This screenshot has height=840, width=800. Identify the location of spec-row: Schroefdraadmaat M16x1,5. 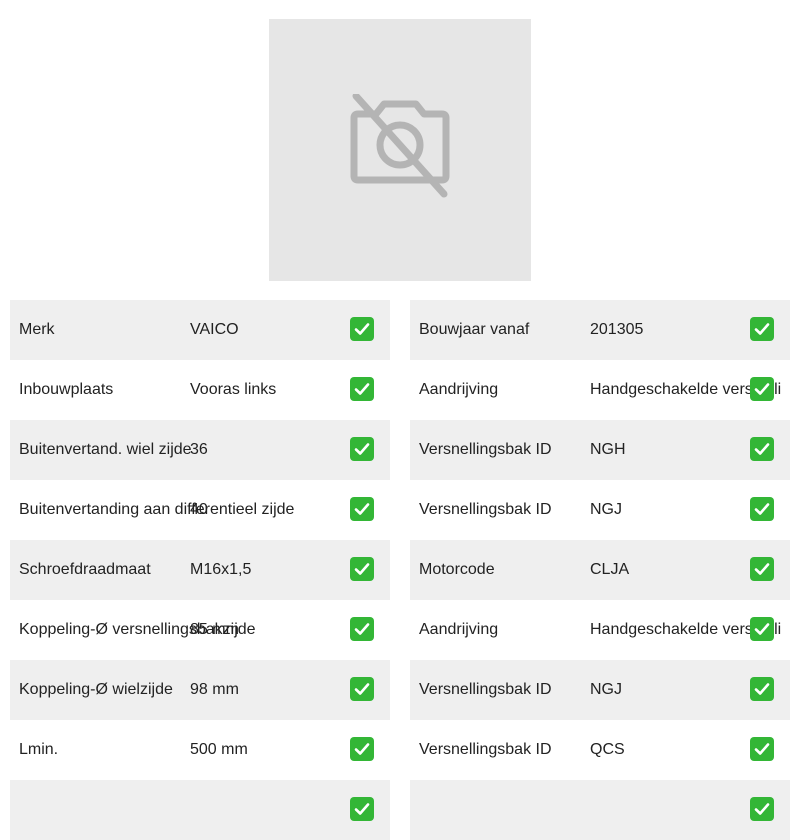
(200, 570).